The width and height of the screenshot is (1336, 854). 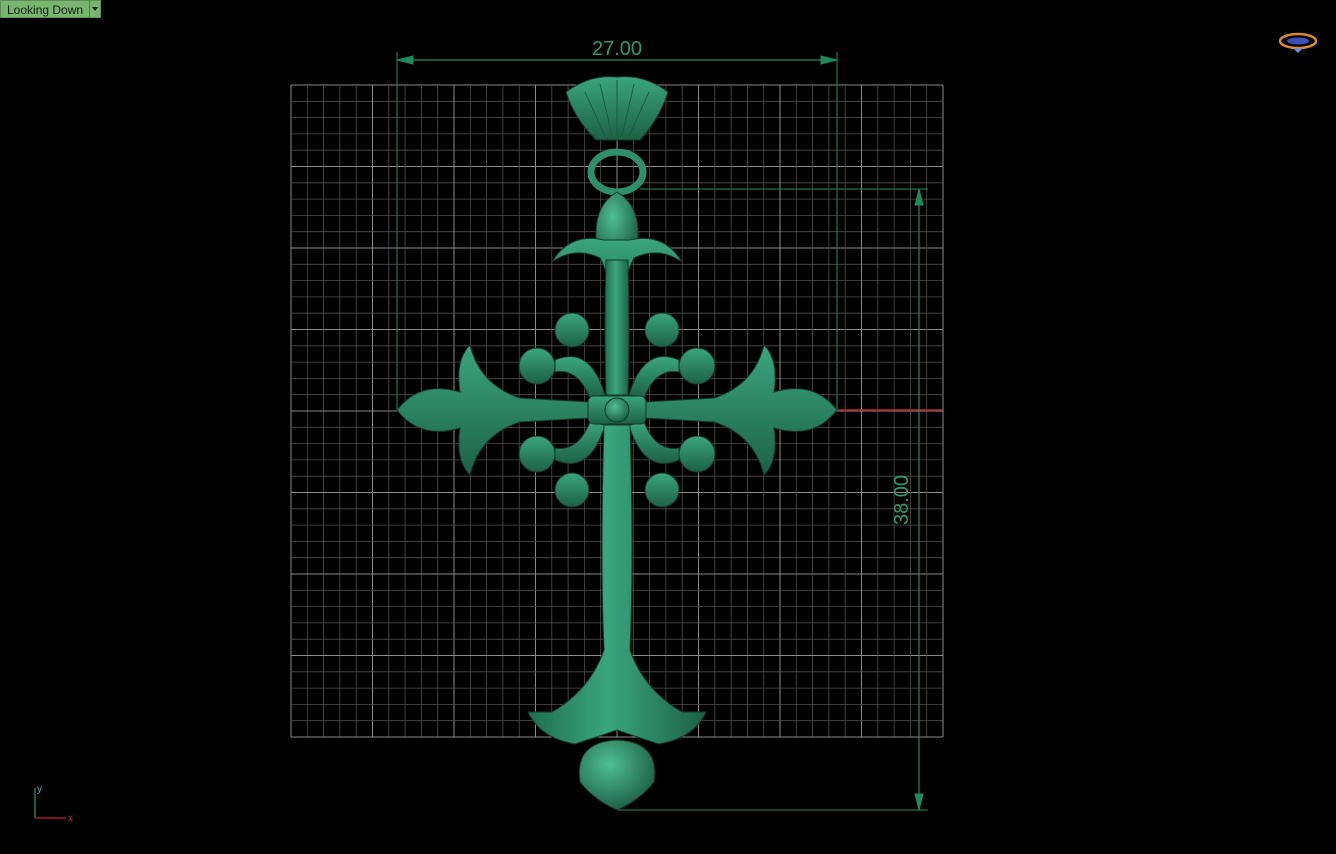 I want to click on upper-stem, so click(x=617, y=327).